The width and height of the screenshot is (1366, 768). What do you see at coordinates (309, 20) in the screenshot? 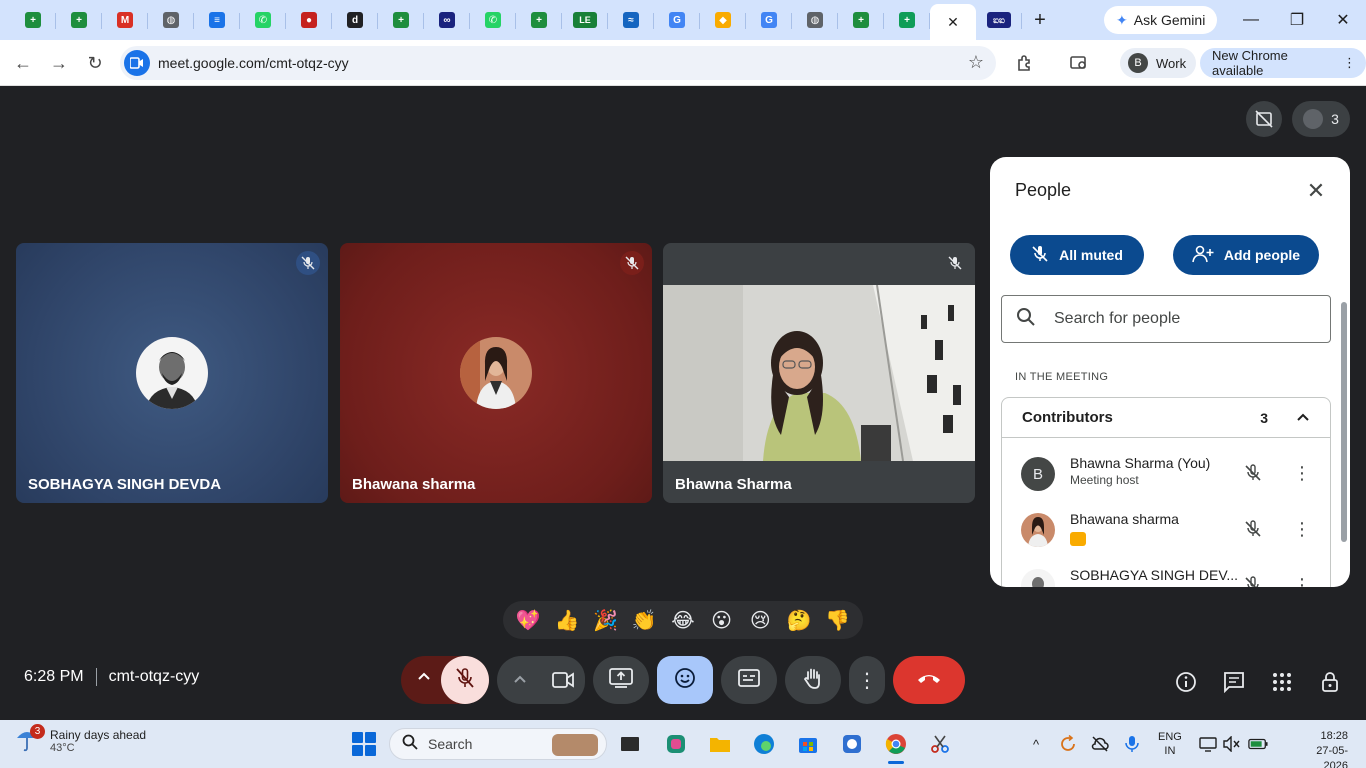
I see `tab: ●` at bounding box center [309, 20].